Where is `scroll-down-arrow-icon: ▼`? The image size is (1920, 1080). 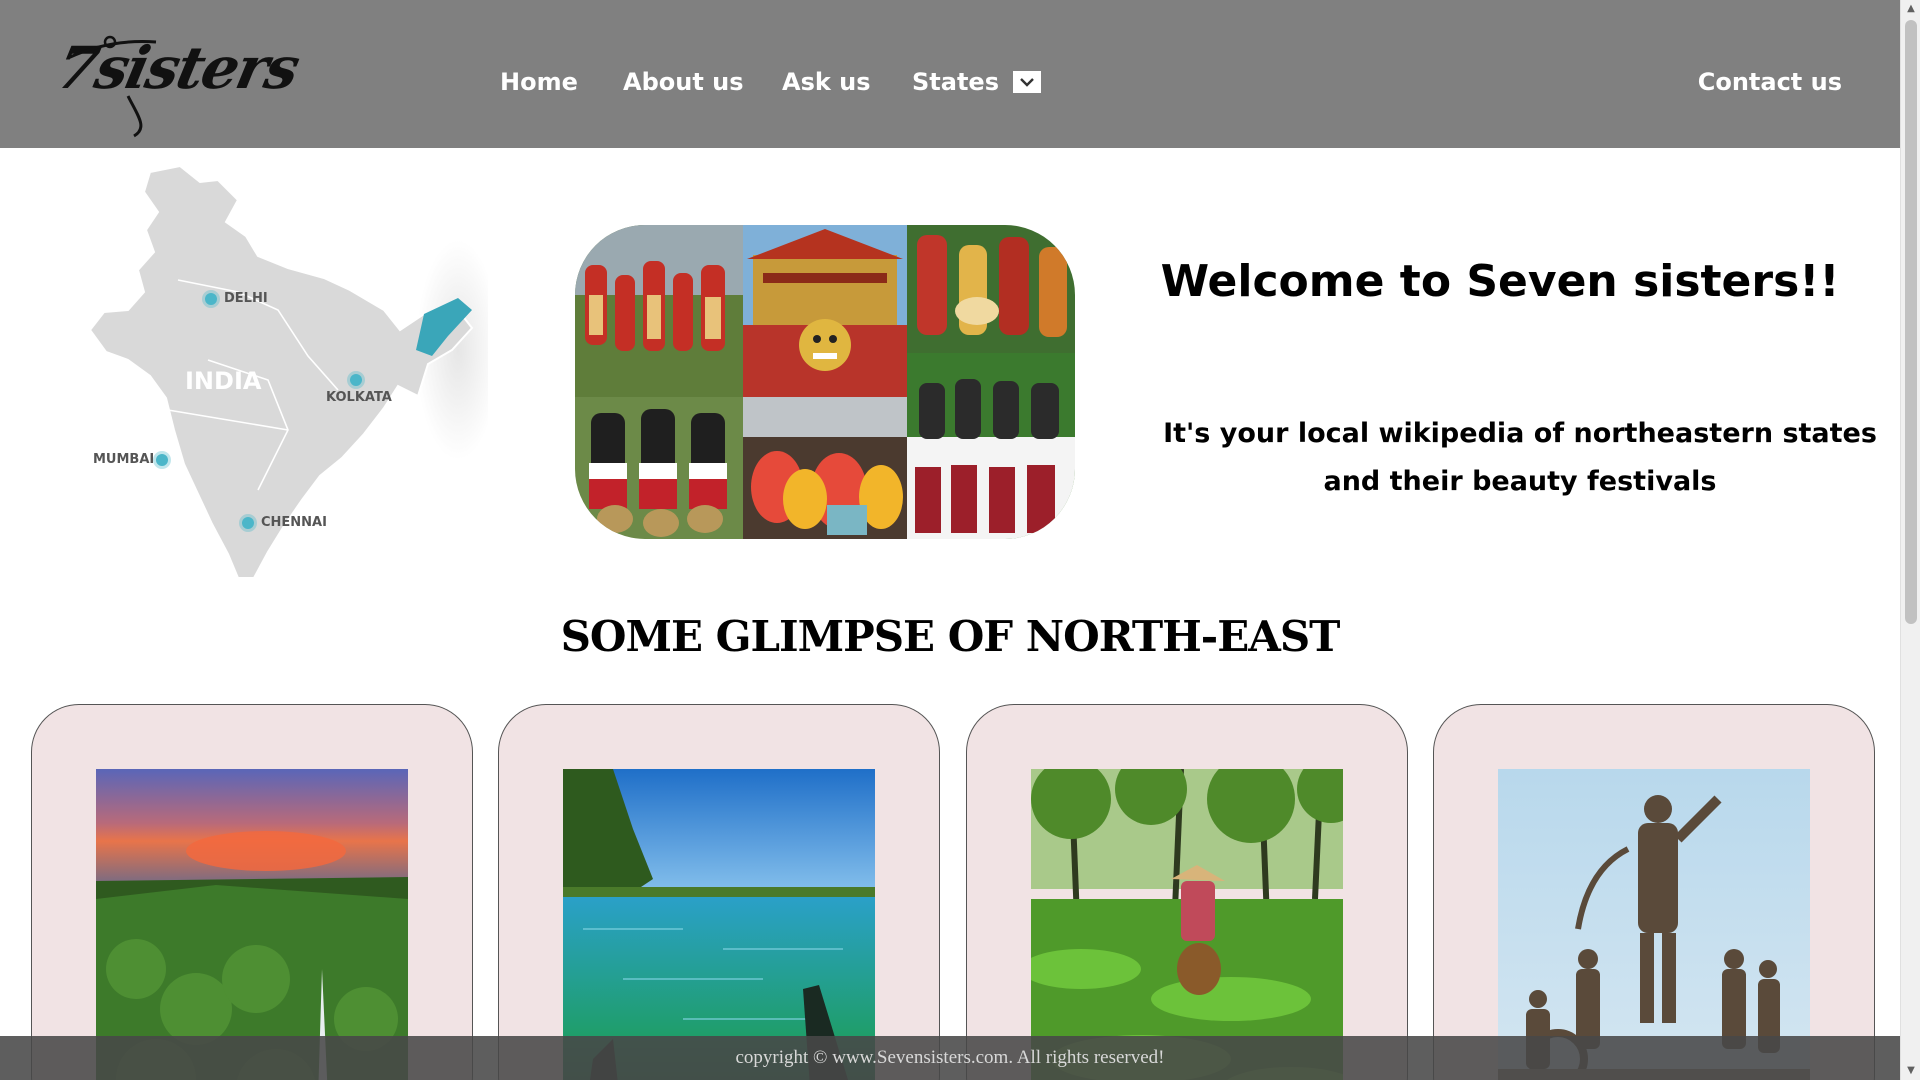
scroll-down-arrow-icon: ▼ is located at coordinates (1910, 1071).